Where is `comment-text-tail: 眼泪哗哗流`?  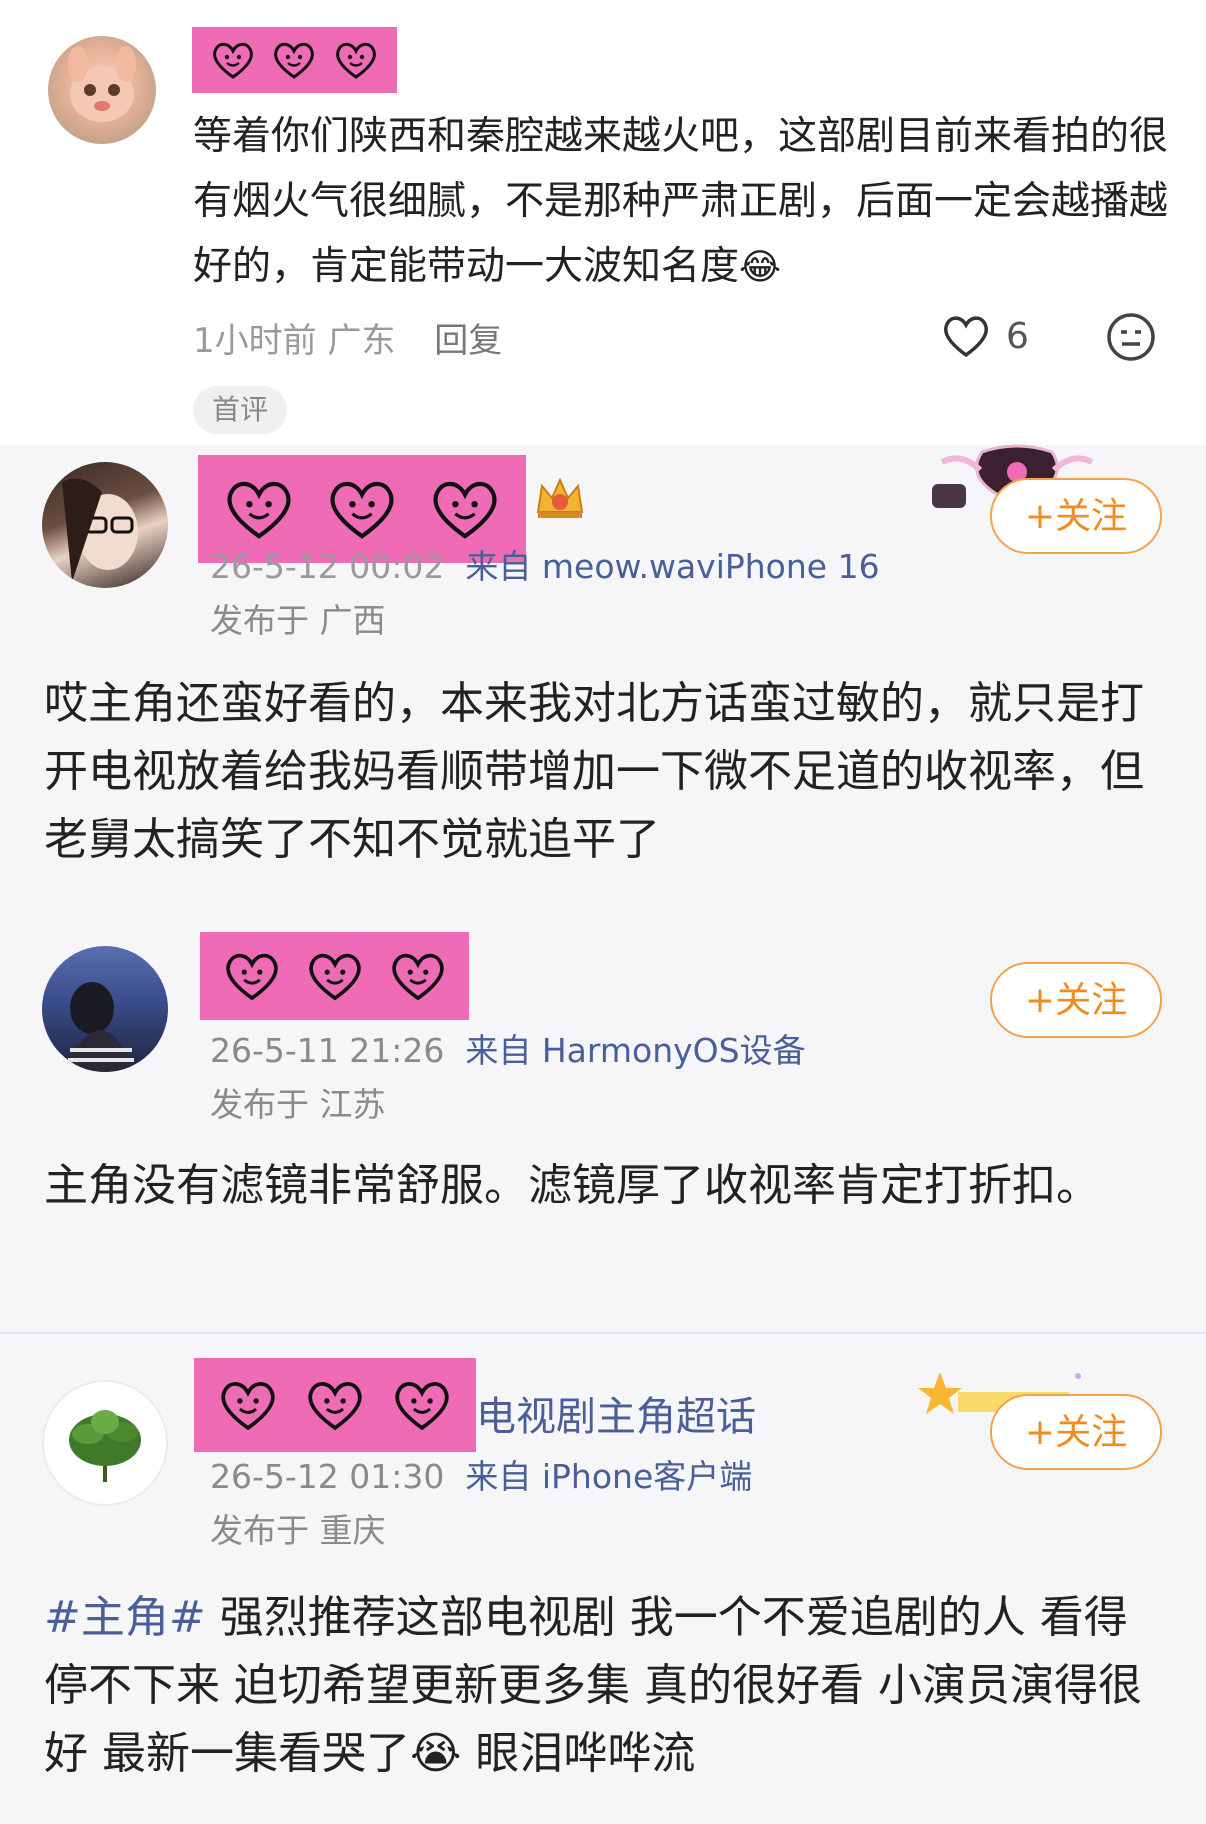
comment-text-tail: 眼泪哗哗流 is located at coordinates (578, 1753).